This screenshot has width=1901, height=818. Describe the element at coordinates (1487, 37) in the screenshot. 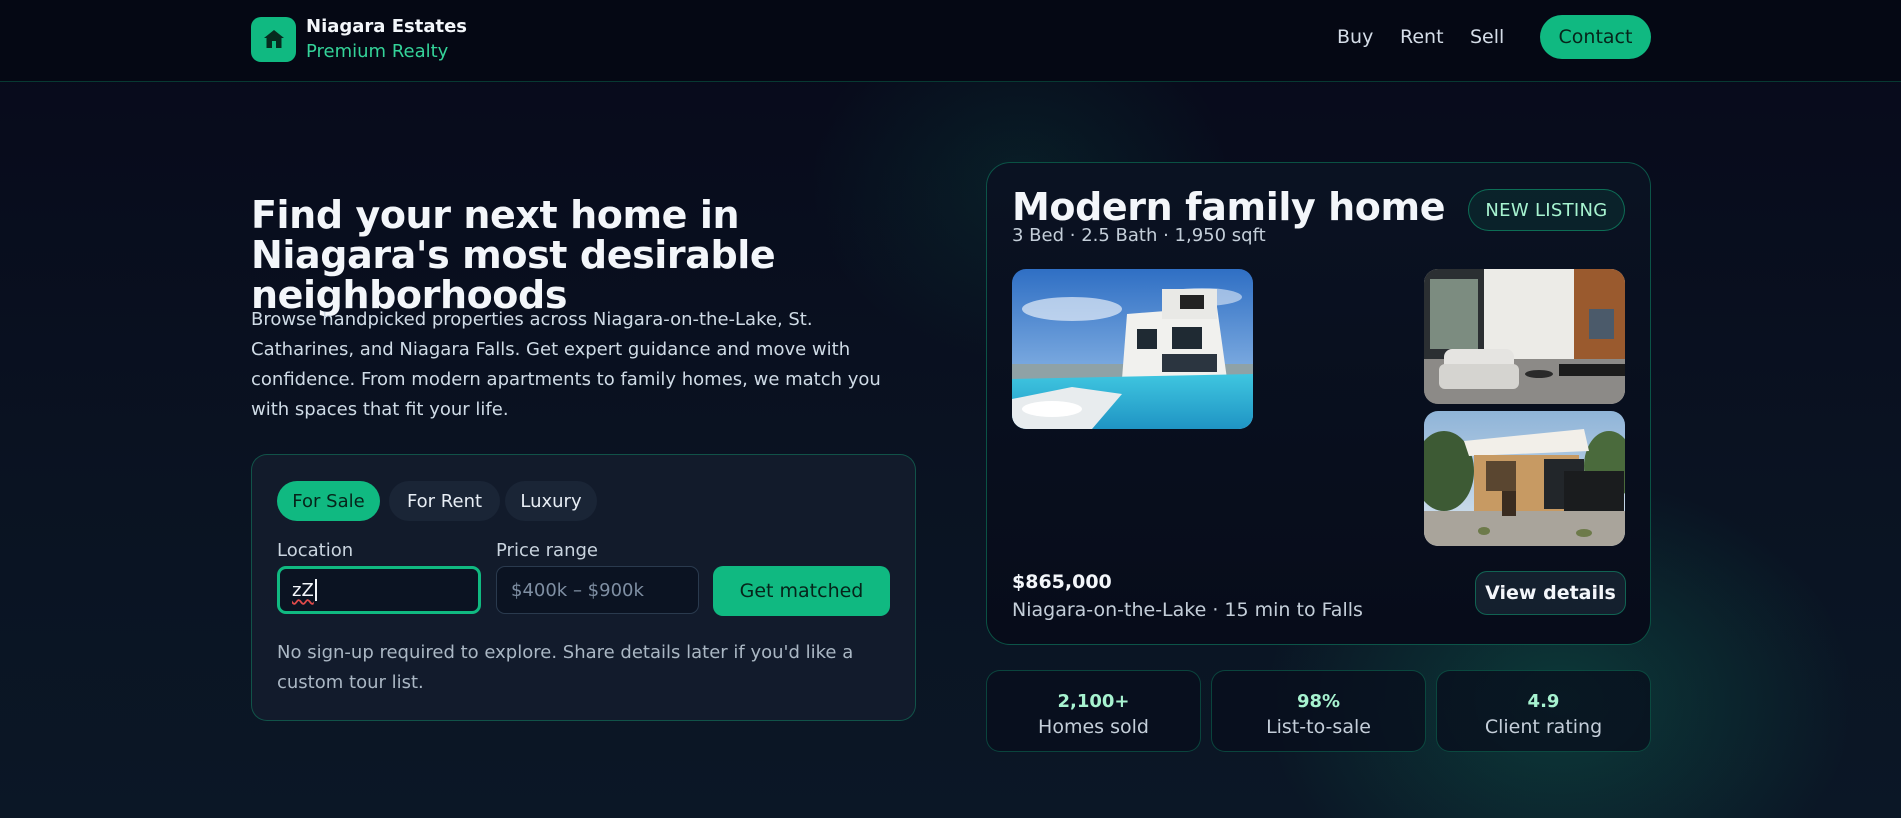

I see `nav-link-sell: Sell` at that location.